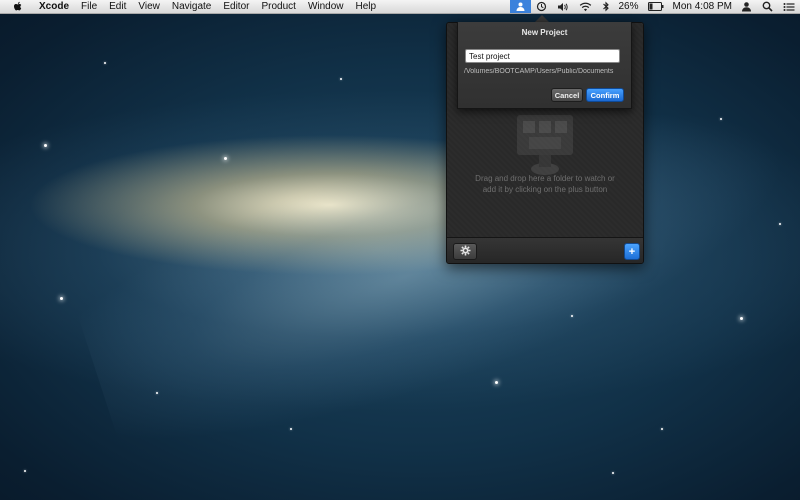  I want to click on volume-icon, so click(563, 6).